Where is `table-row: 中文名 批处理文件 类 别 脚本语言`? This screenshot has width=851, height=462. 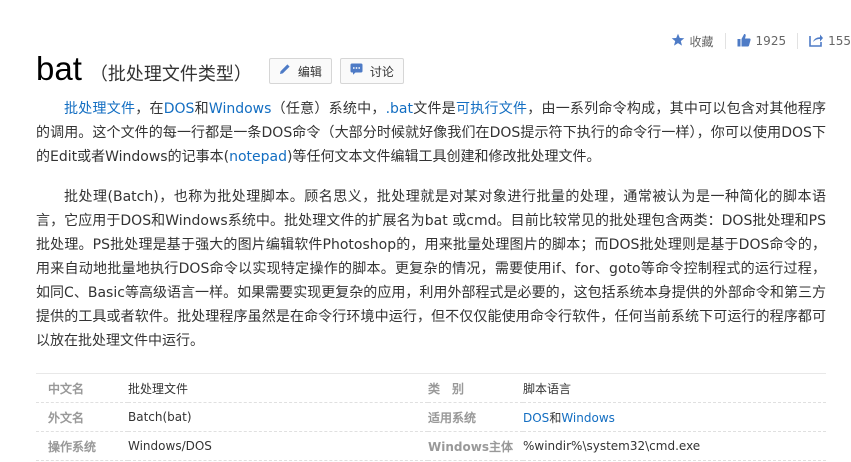 table-row: 中文名 批处理文件 类 别 脚本语言 is located at coordinates (431, 388).